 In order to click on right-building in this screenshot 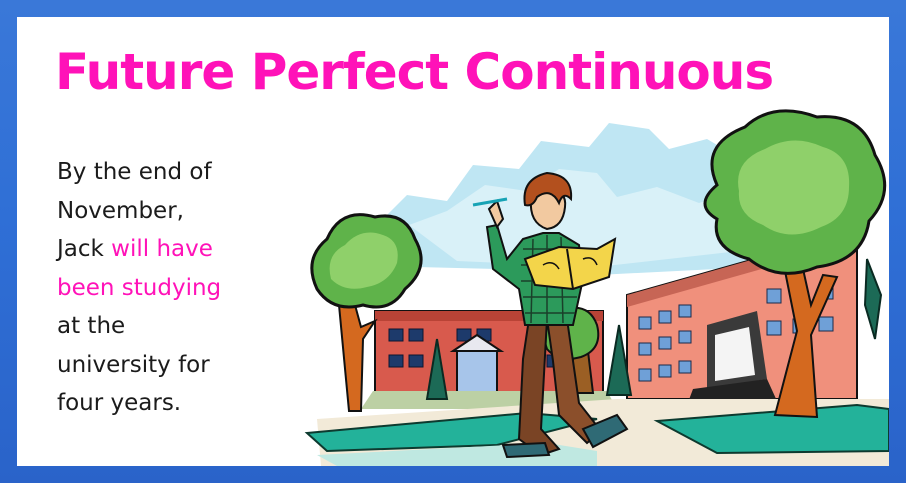, I will do `click(742, 326)`.